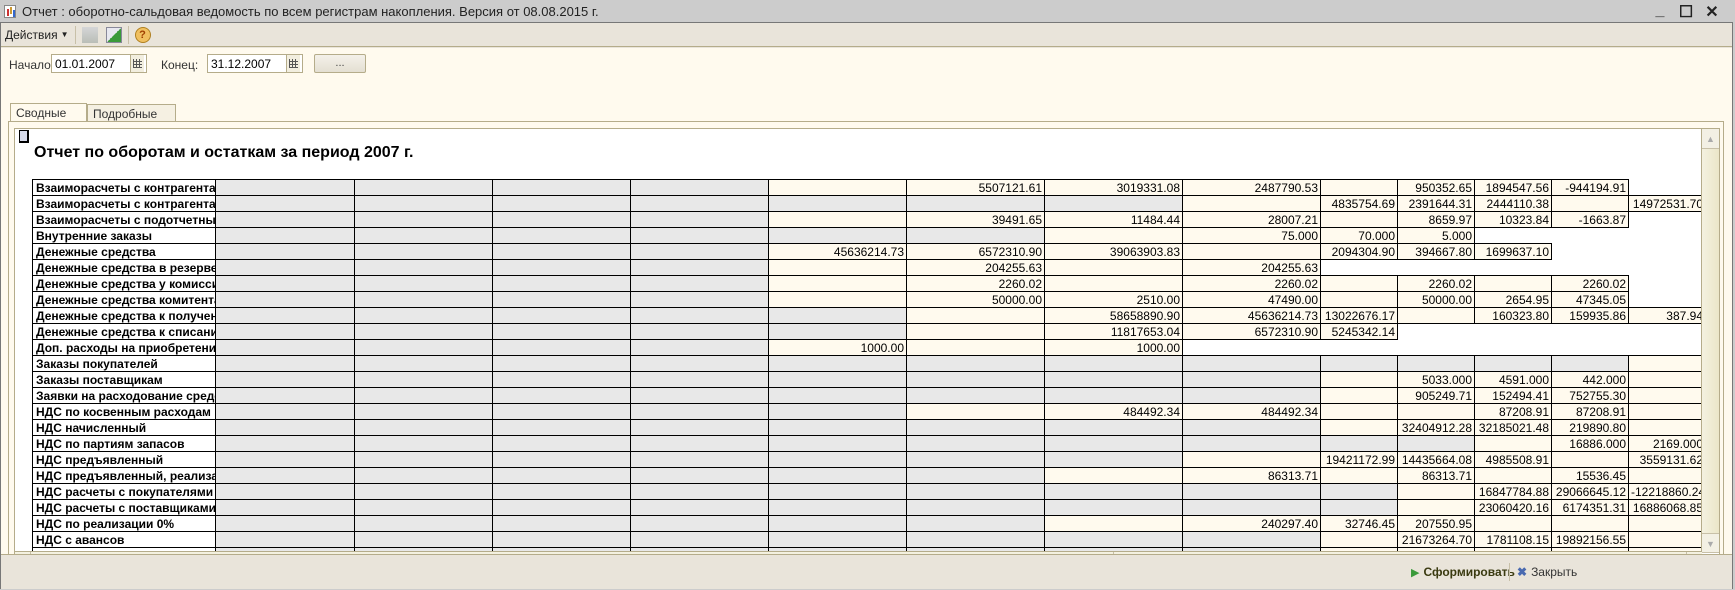 The width and height of the screenshot is (1735, 590). Describe the element at coordinates (1113, 331) in the screenshot. I see `value-cell: 11817653.04` at that location.